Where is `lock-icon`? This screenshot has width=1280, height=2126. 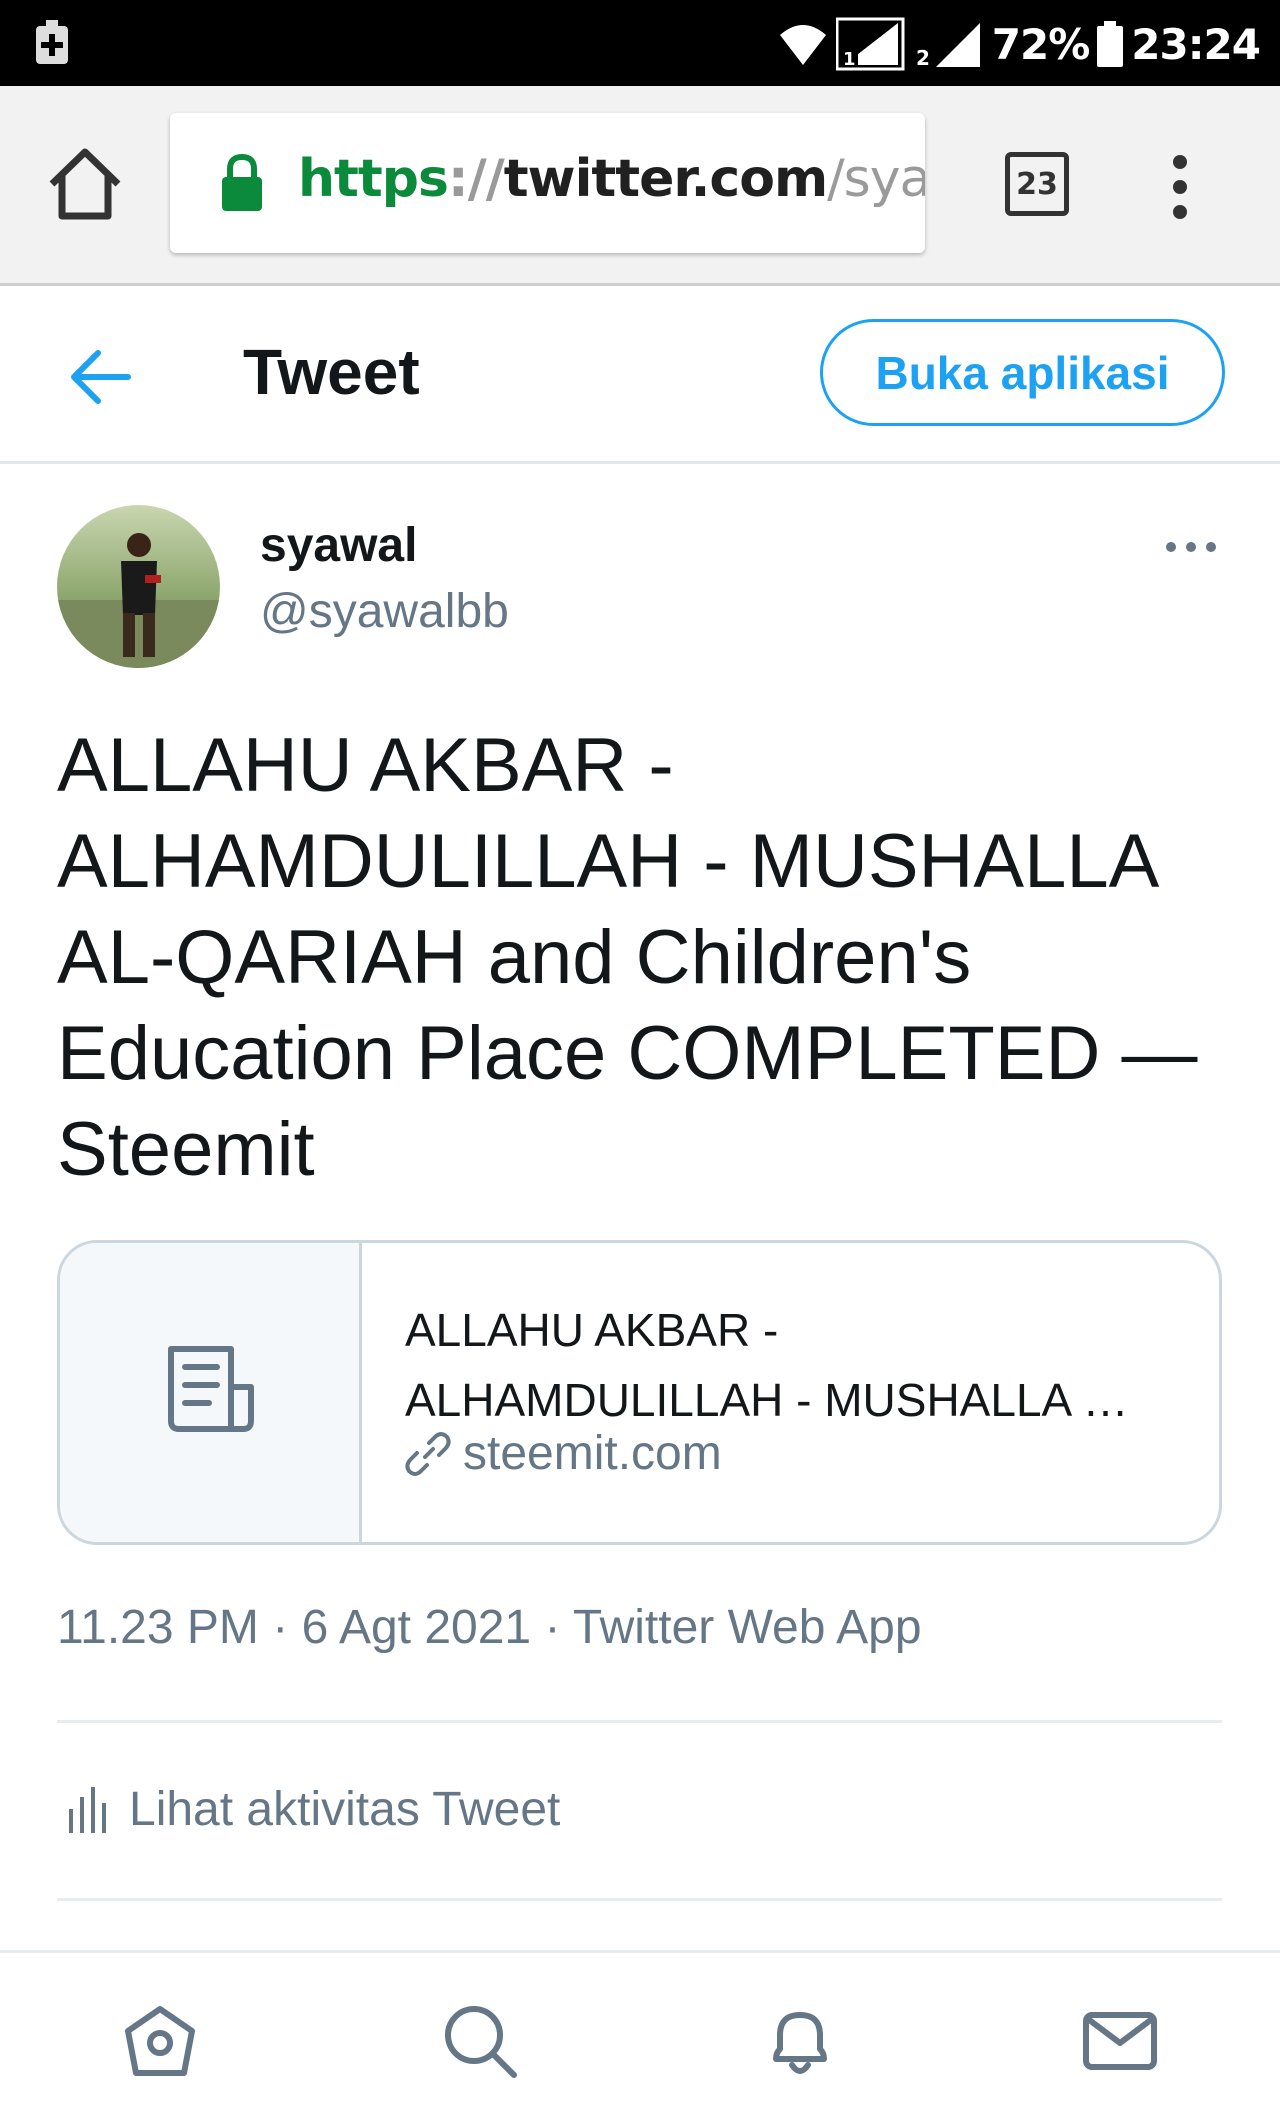
lock-icon is located at coordinates (242, 182).